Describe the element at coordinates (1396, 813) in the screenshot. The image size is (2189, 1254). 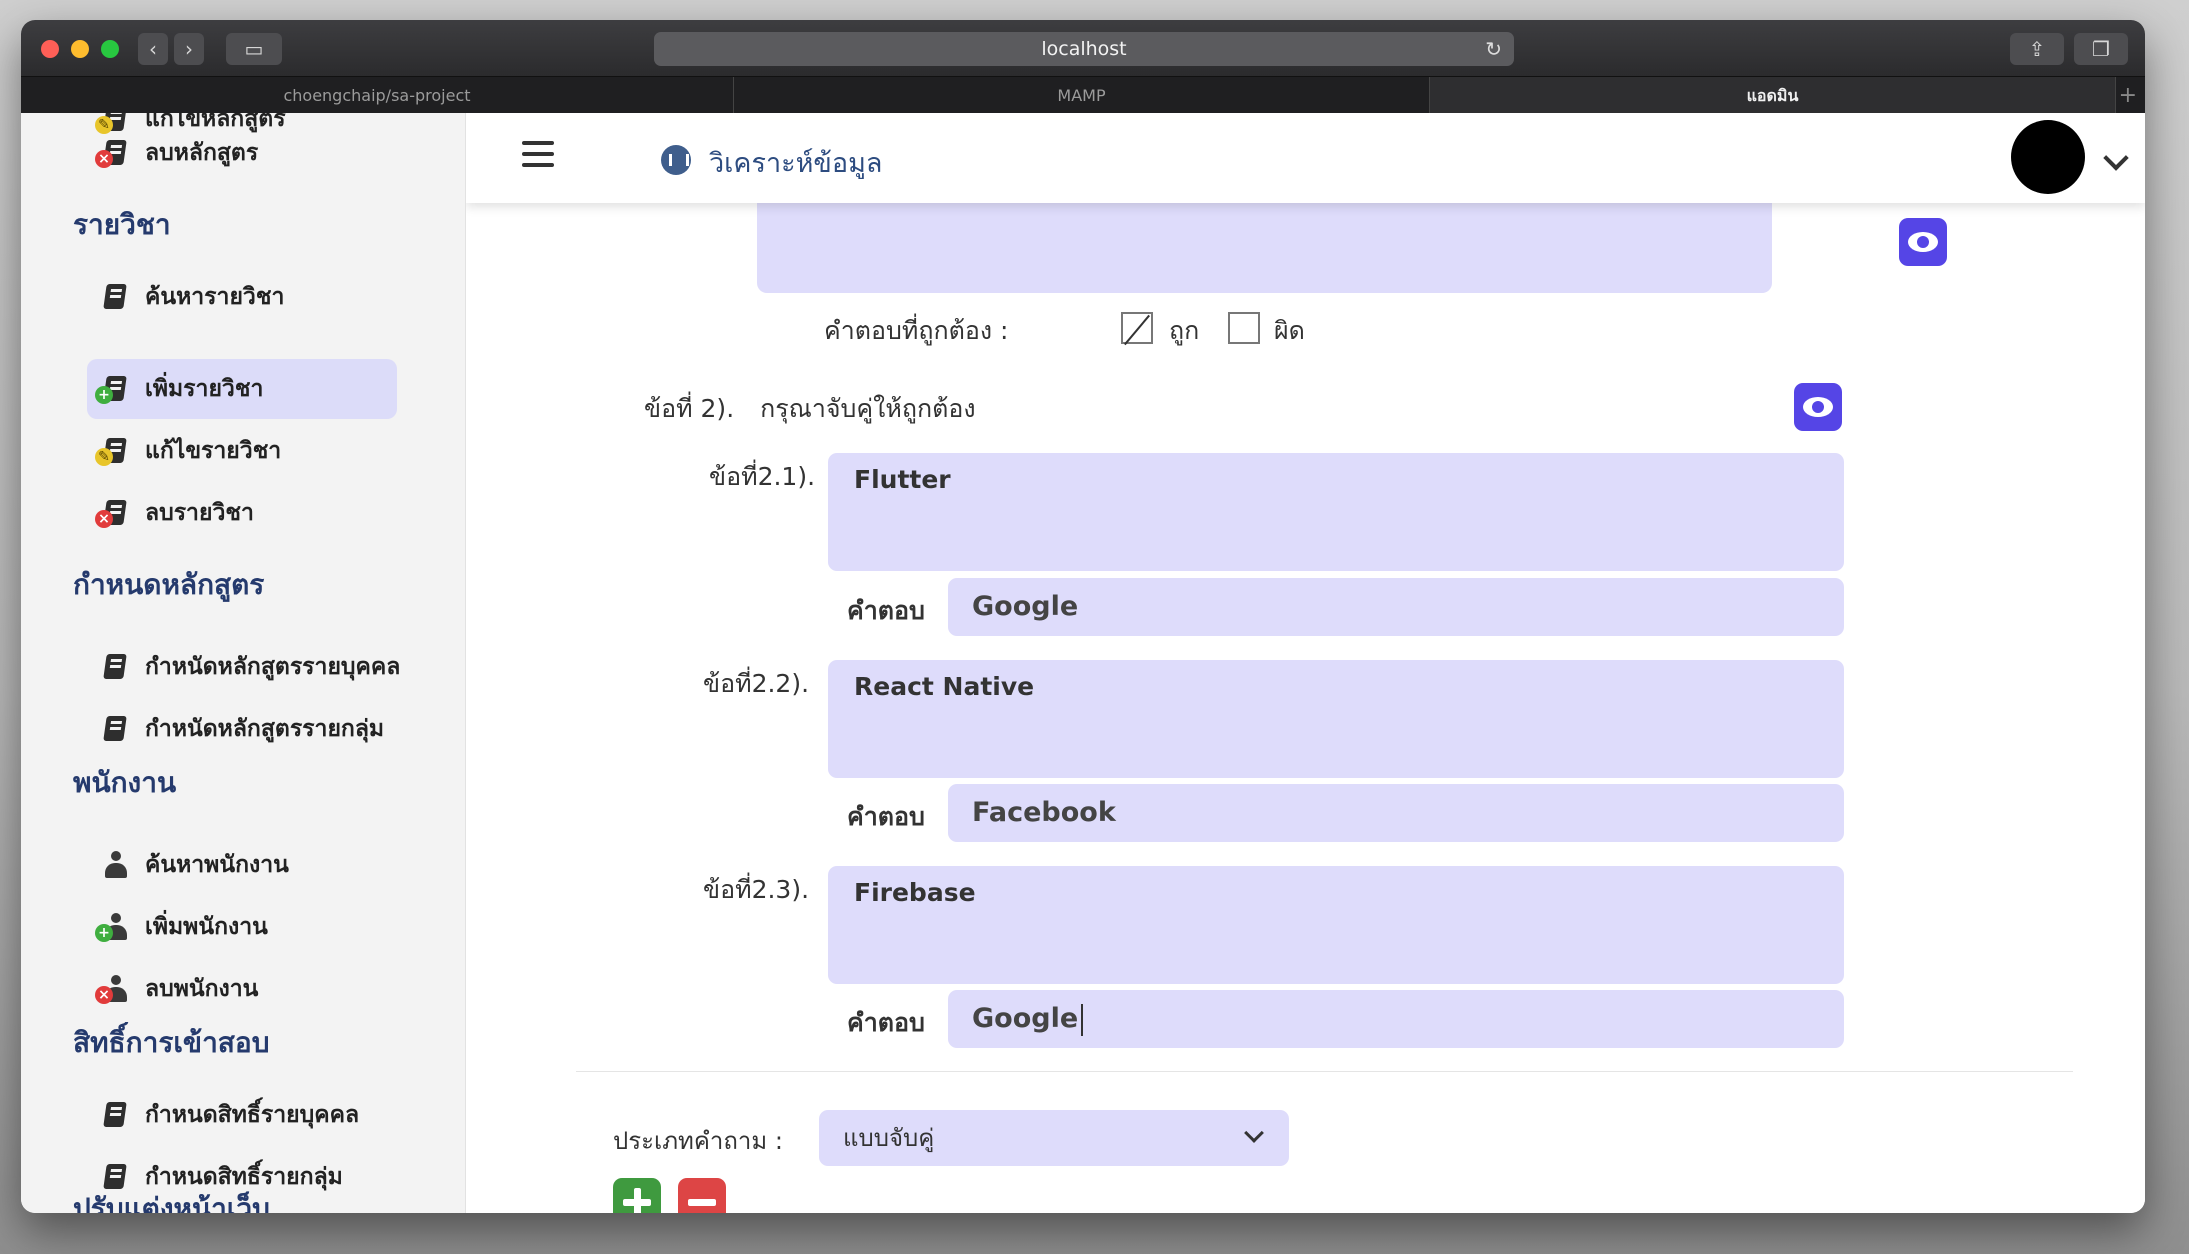
I see `answer-field: Facebook` at that location.